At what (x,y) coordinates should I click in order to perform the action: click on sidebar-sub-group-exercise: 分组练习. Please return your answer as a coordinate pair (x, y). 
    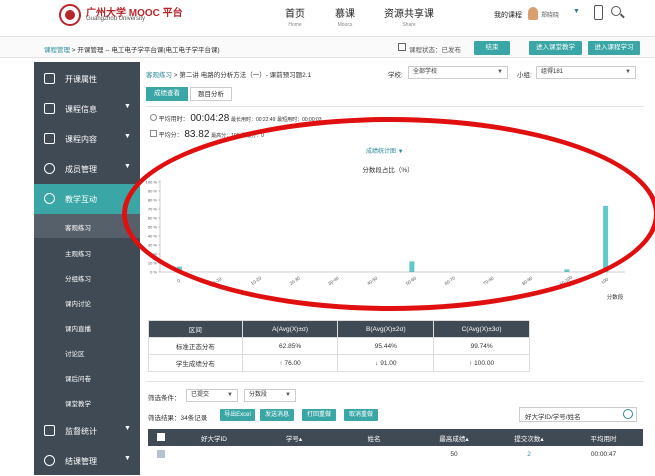
    Looking at the image, I should click on (87, 277).